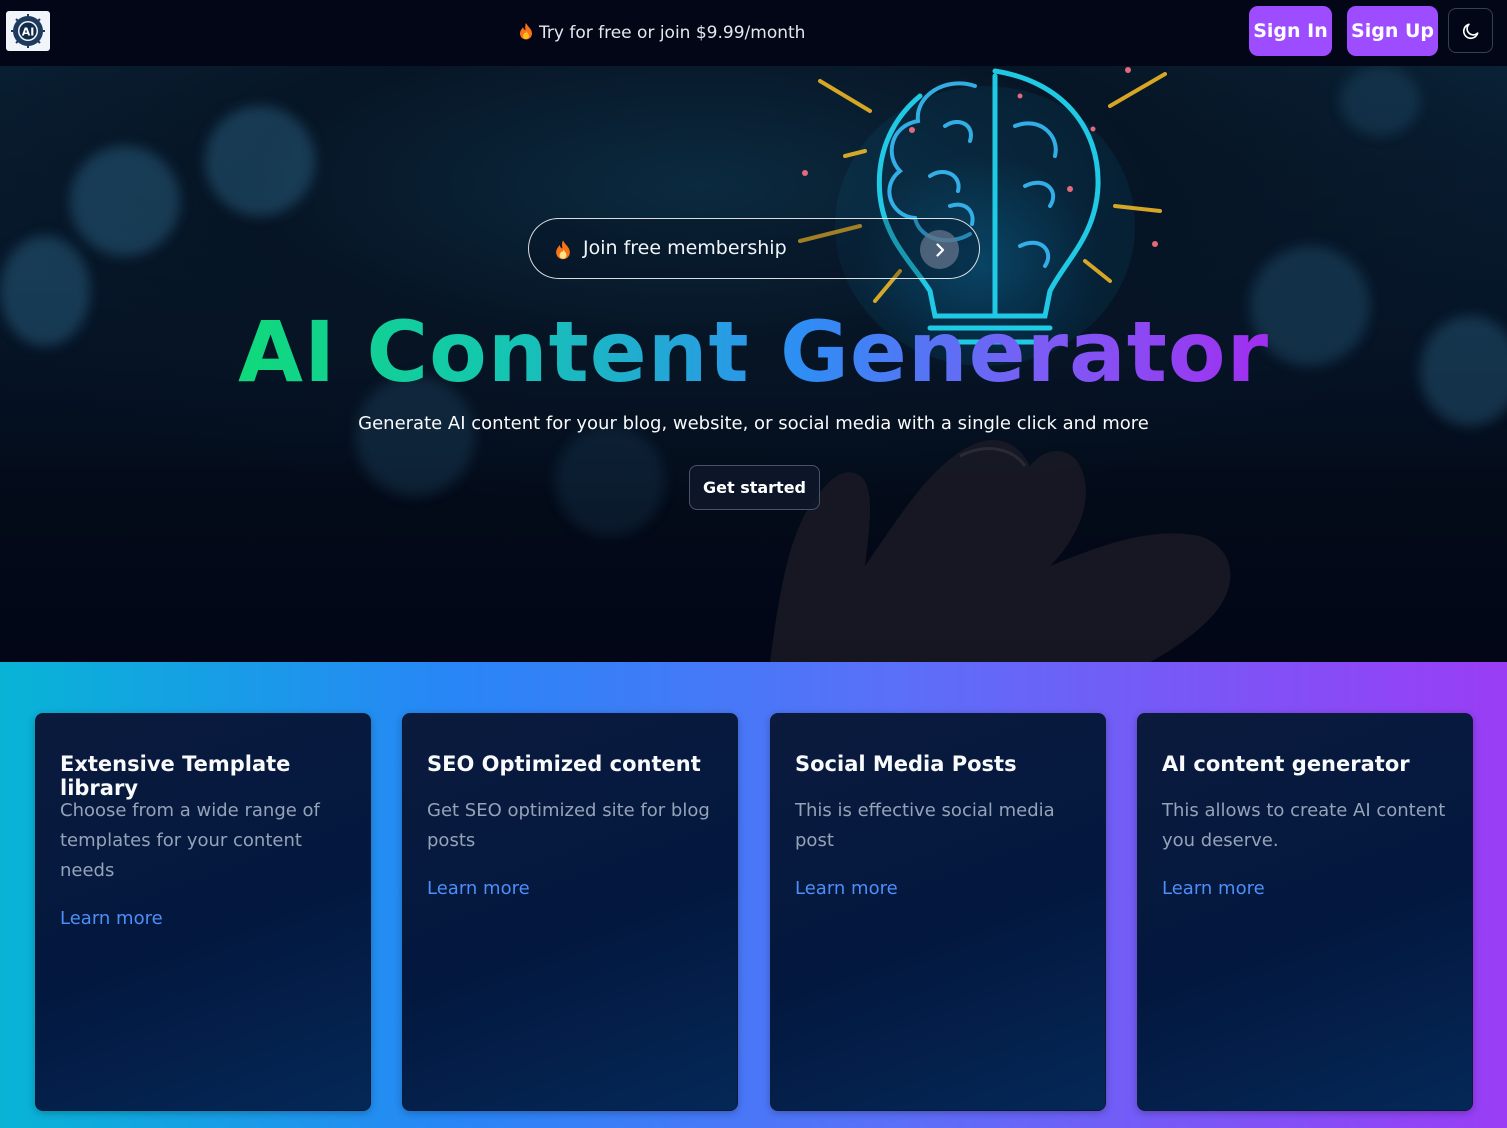 The height and width of the screenshot is (1128, 1507). Describe the element at coordinates (1290, 31) in the screenshot. I see `sign-in-button: Sign In` at that location.